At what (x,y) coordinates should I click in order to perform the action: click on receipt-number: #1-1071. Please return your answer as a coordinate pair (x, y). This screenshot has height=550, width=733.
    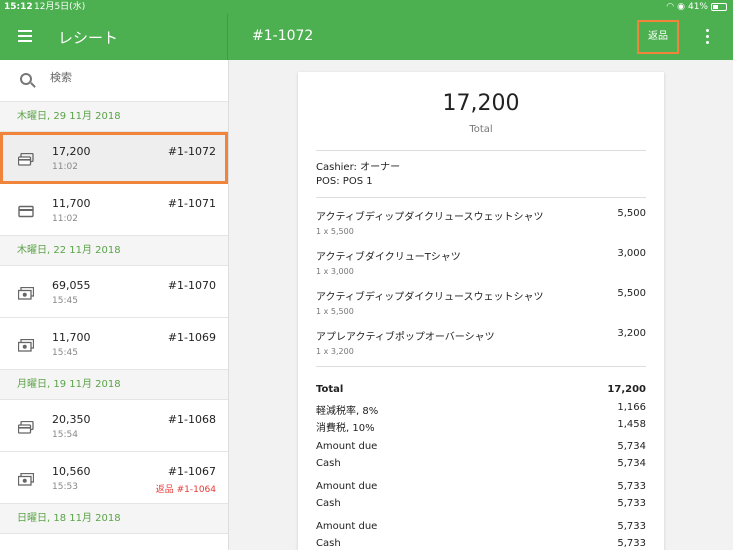
    Looking at the image, I should click on (191, 203).